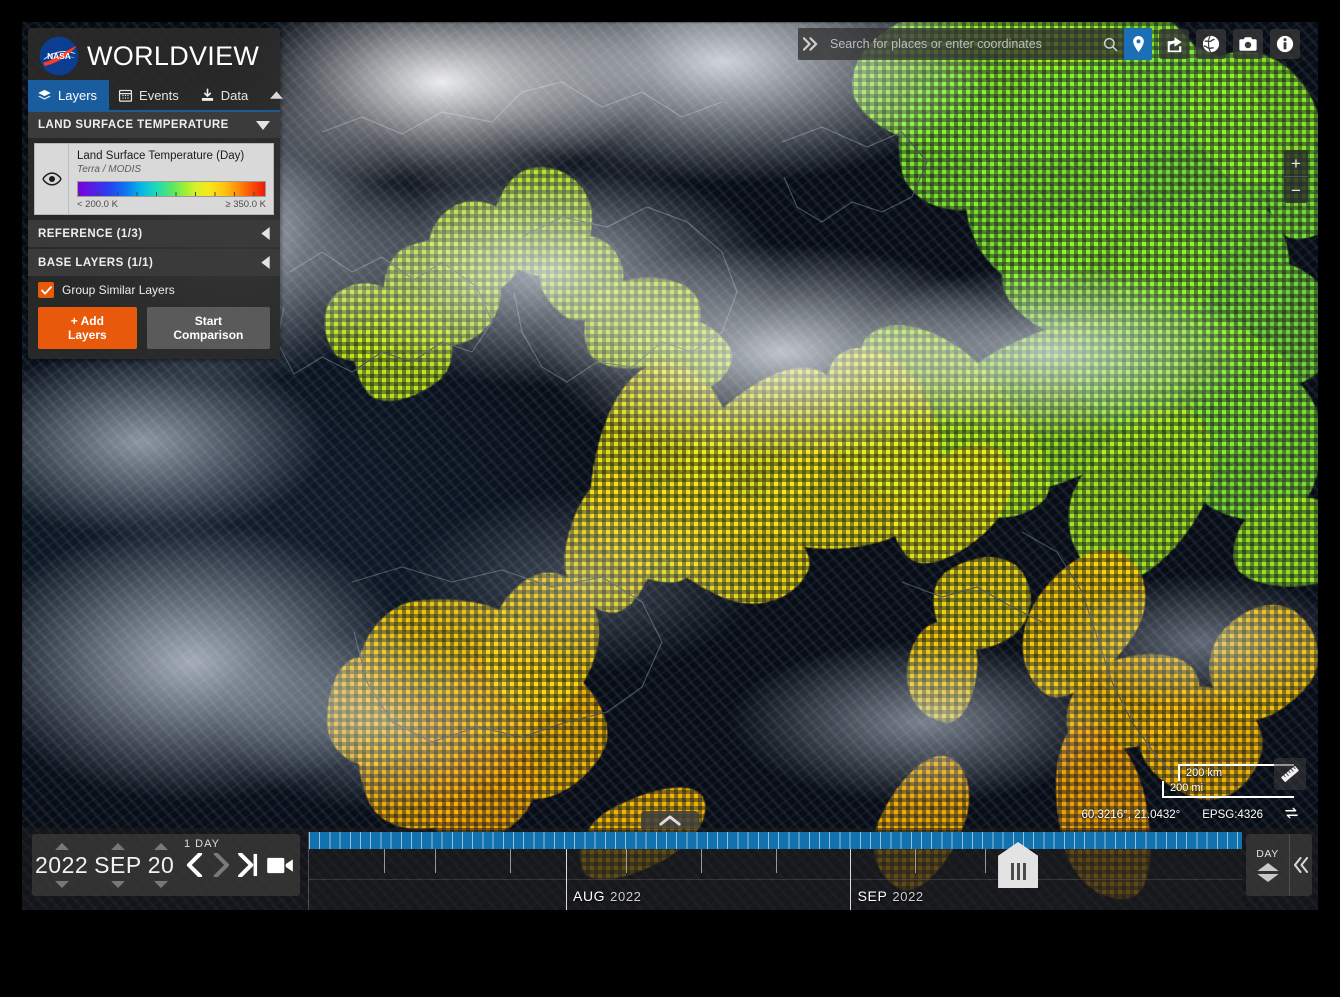  I want to click on zoom-out-button: −, so click(1296, 189).